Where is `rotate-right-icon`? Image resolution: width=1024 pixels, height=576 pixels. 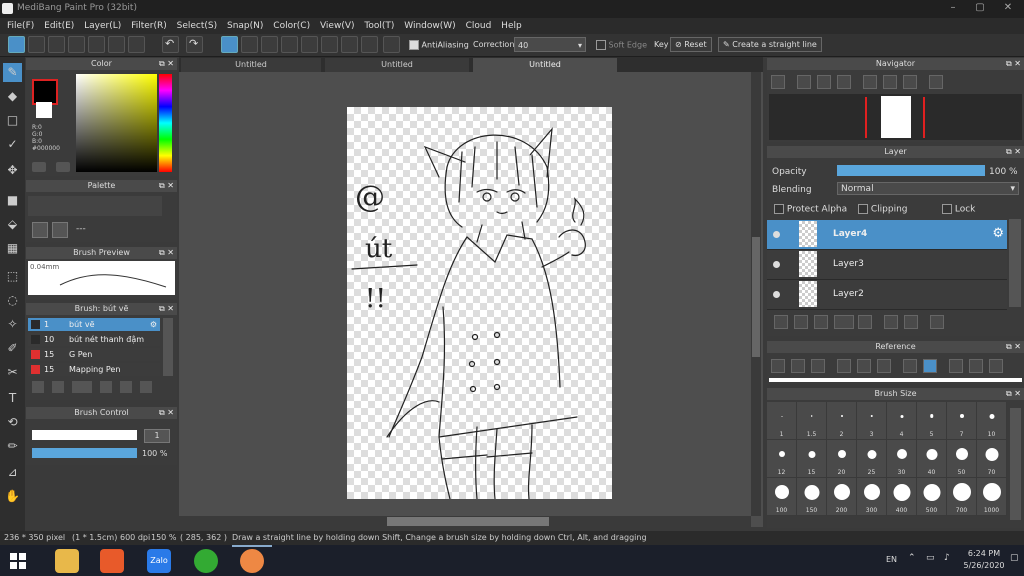
rotate-right-icon is located at coordinates (910, 82).